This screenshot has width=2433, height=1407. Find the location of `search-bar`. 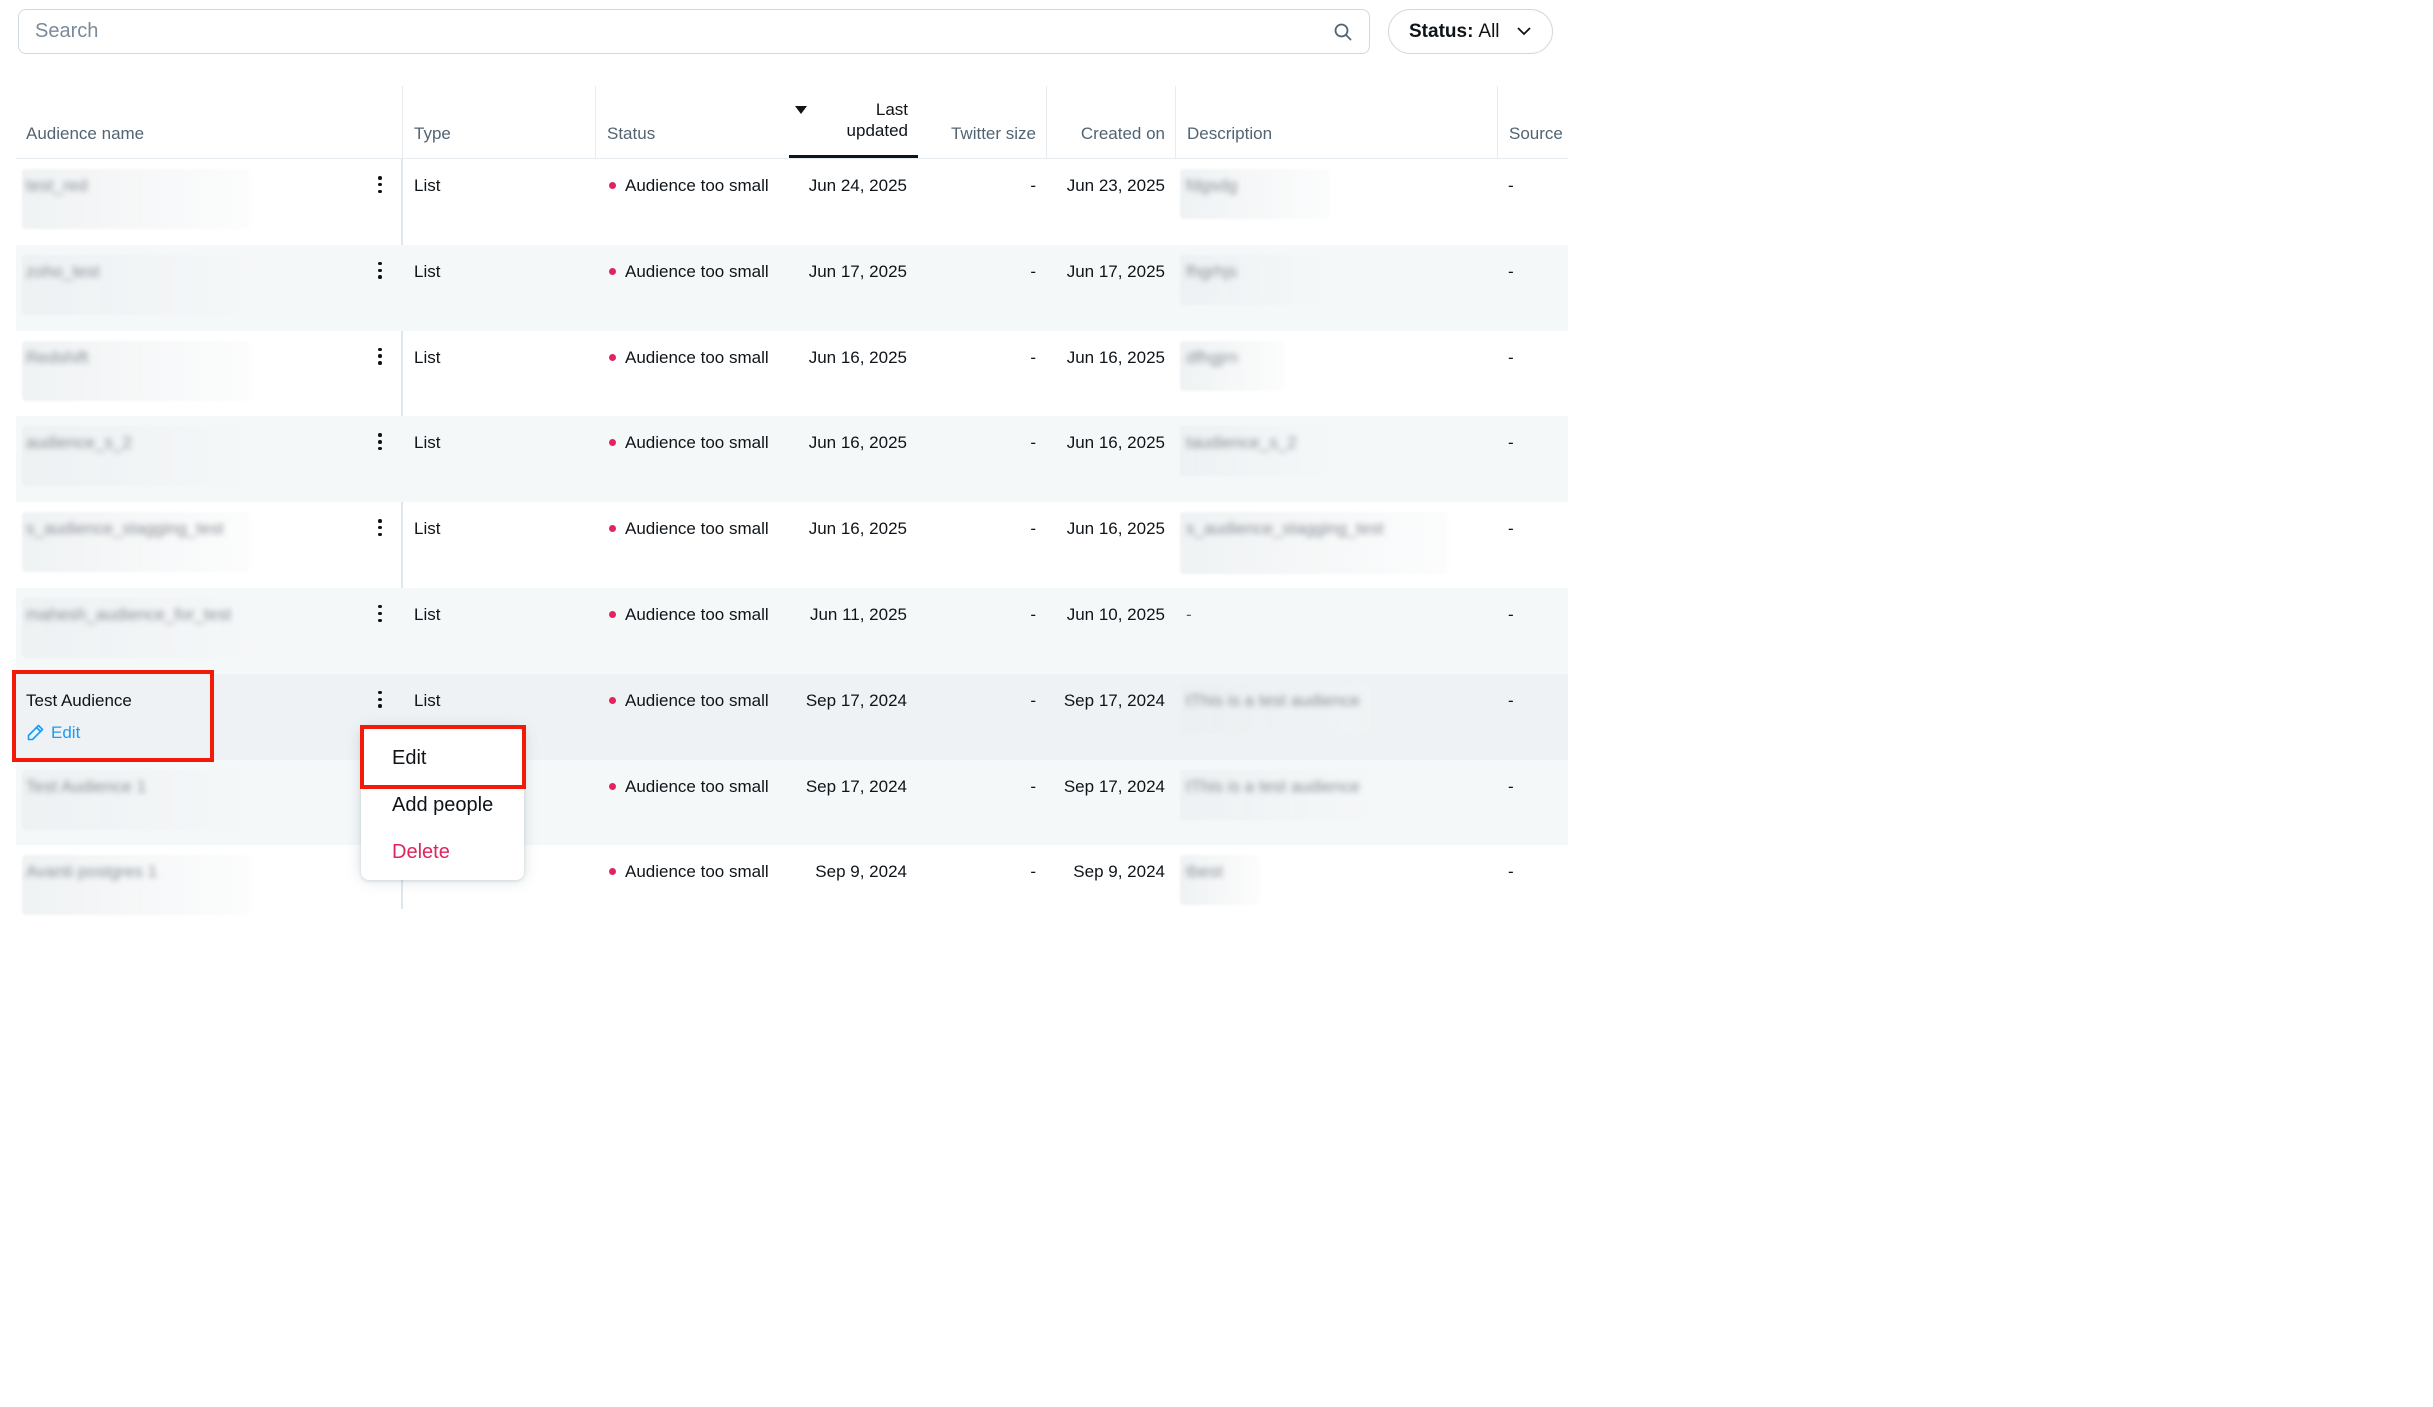

search-bar is located at coordinates (694, 31).